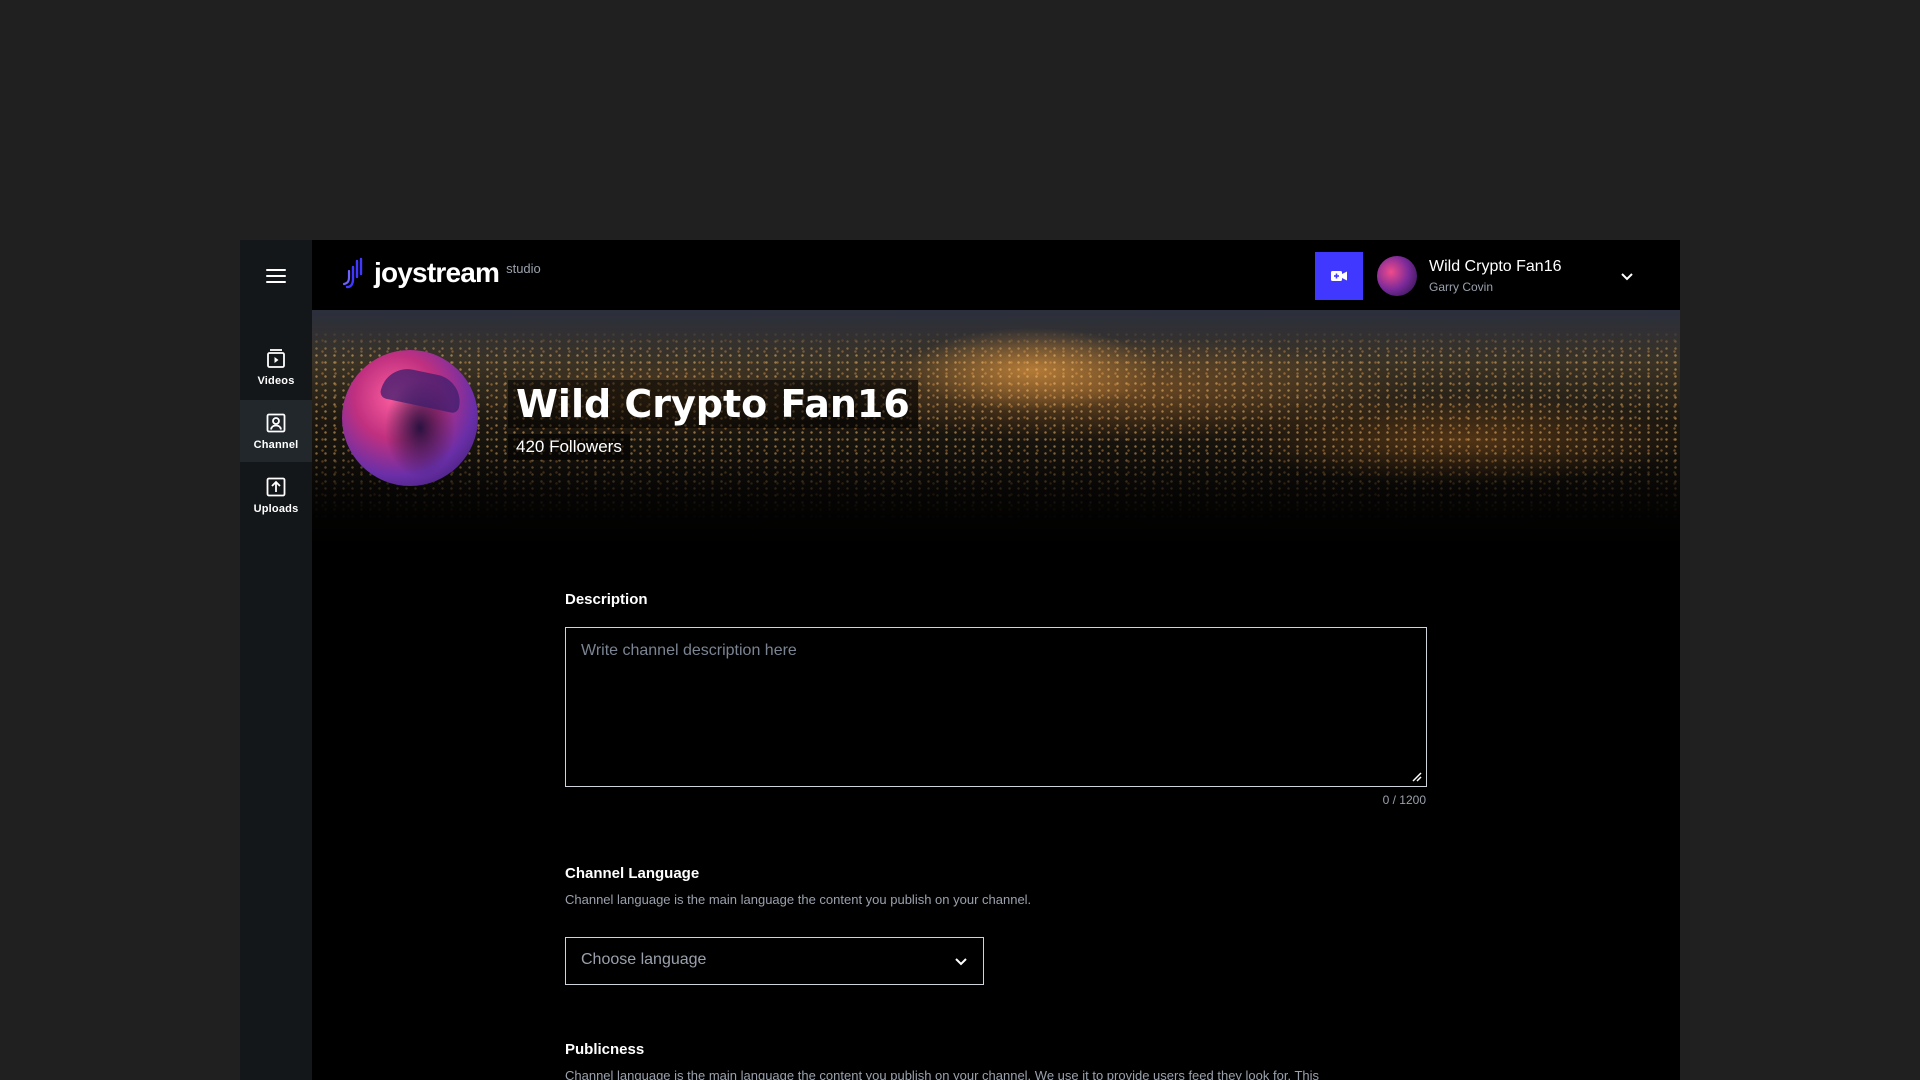 This screenshot has height=1080, width=1920. Describe the element at coordinates (1461, 287) in the screenshot. I see `account-member-name: Garry Covin` at that location.